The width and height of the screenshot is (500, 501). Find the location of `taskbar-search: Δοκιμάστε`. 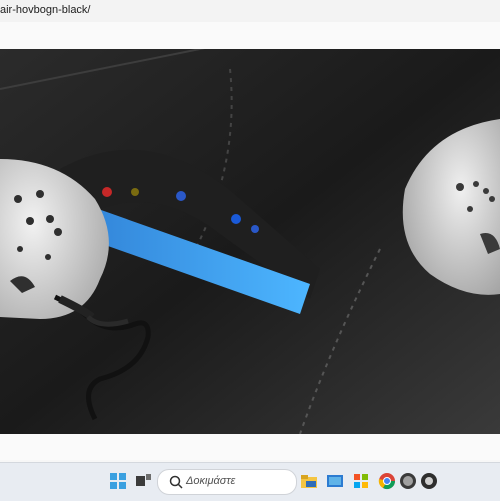

taskbar-search: Δοκιμάστε is located at coordinates (227, 482).